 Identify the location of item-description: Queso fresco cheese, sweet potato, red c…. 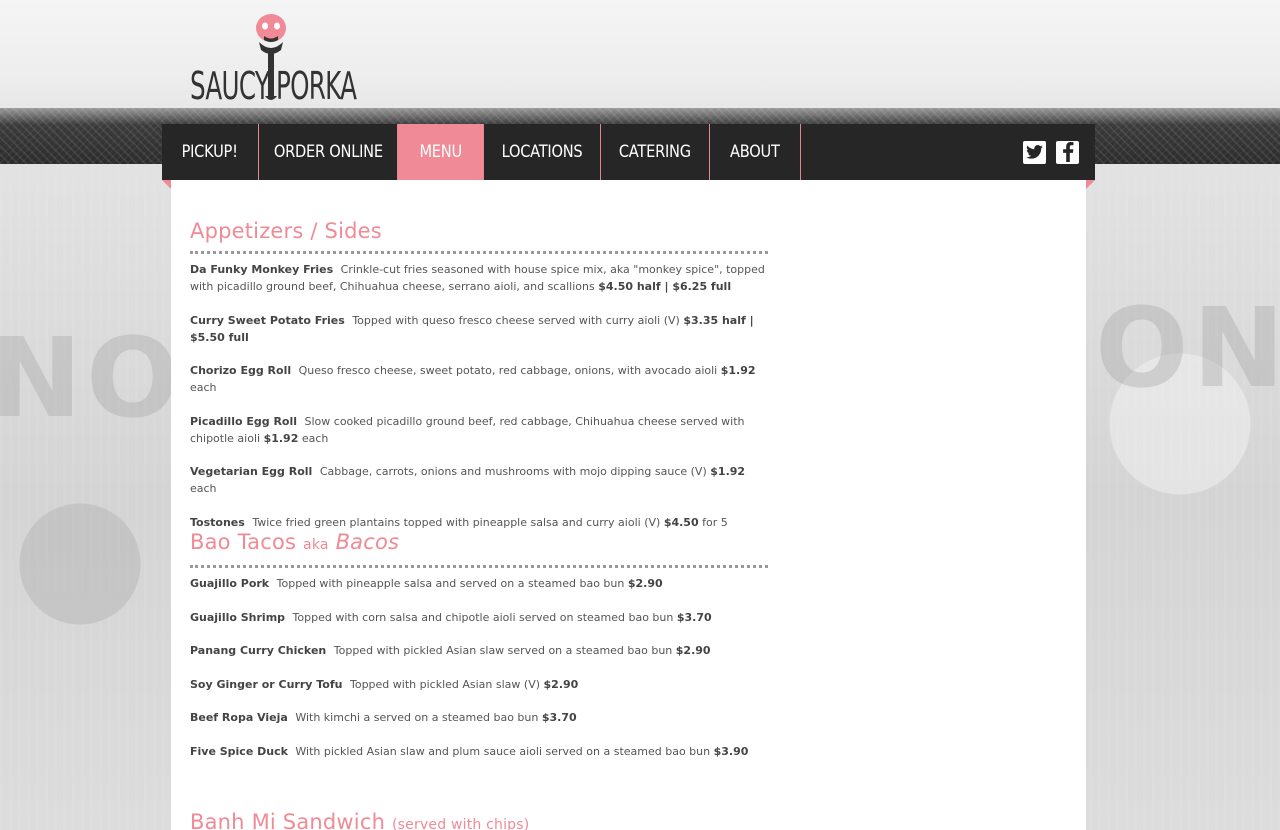
(508, 370).